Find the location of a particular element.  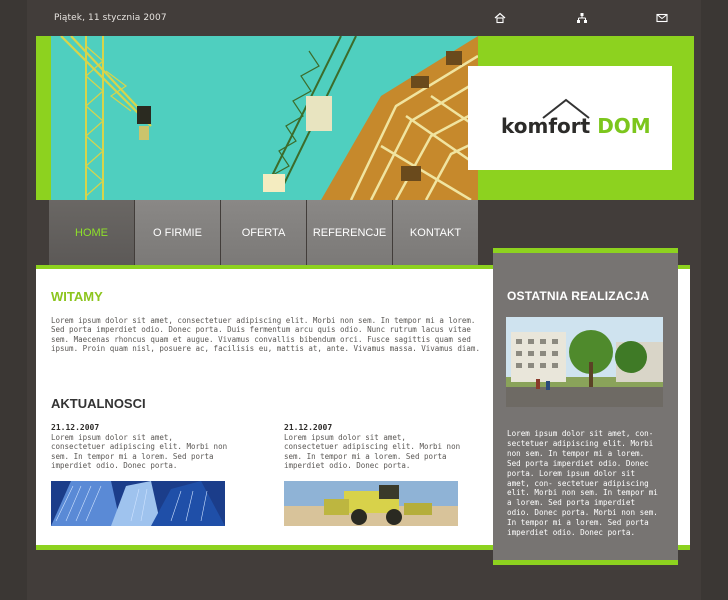

current-date: Piątek, 11 stycznia 2007 is located at coordinates (110, 18).